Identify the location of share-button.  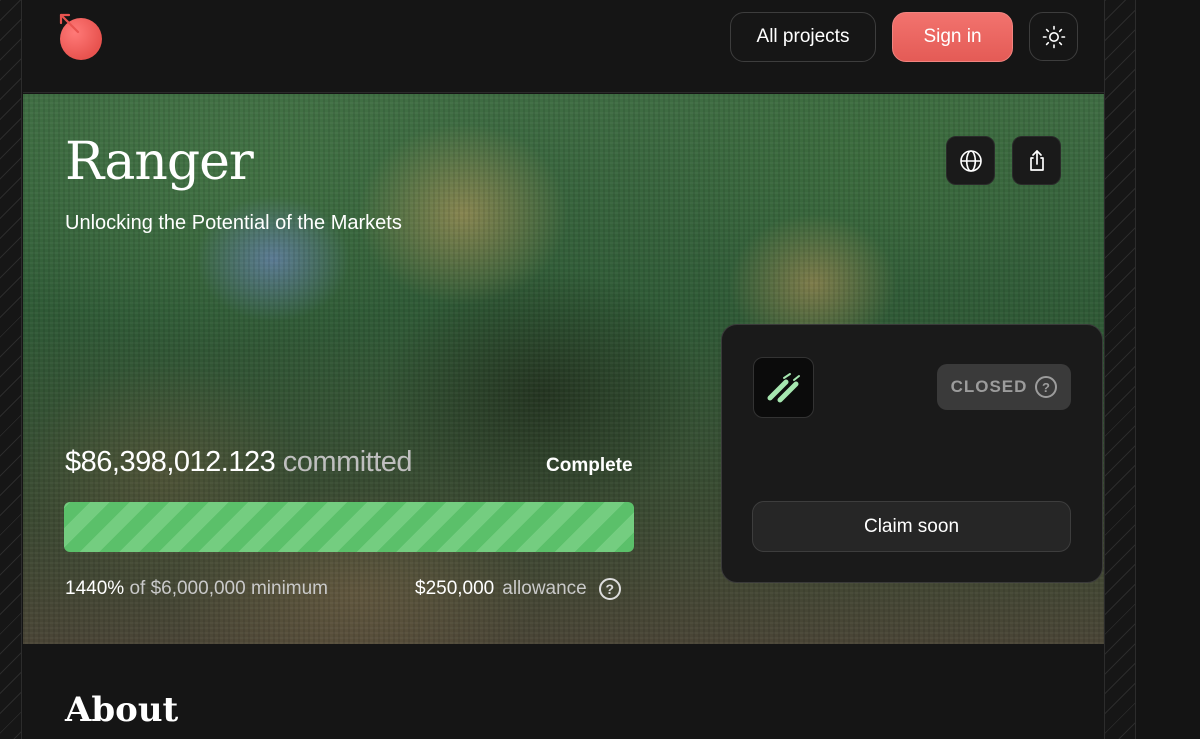
(1036, 160).